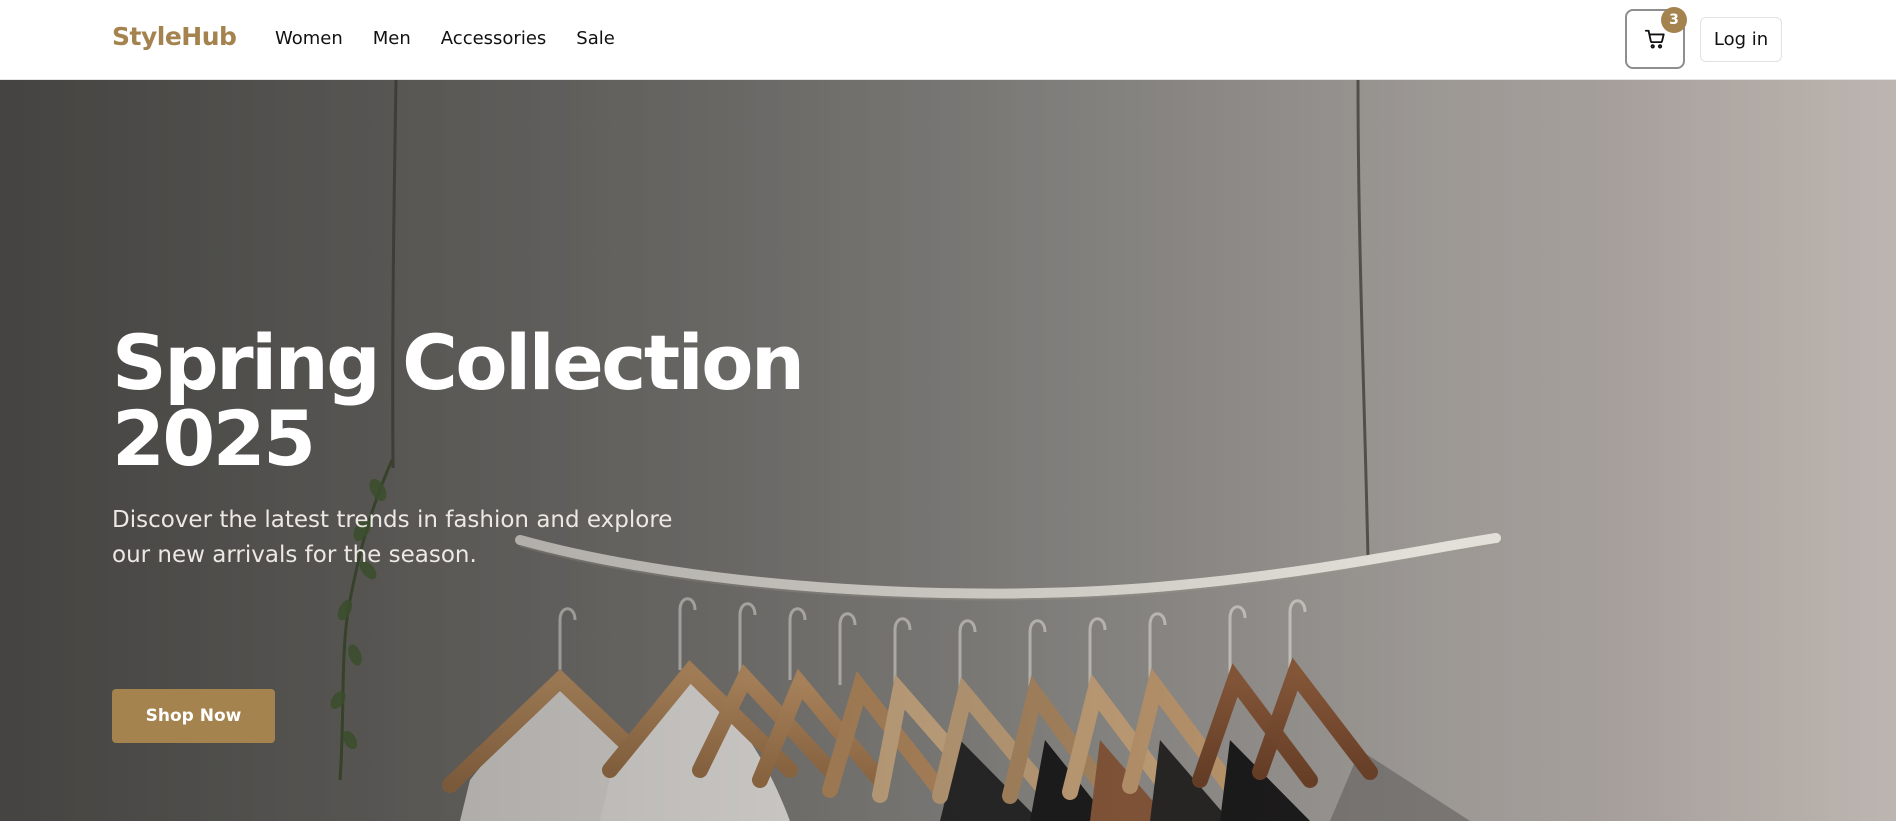 This screenshot has width=1896, height=821. What do you see at coordinates (309, 39) in the screenshot?
I see `nav-item-women: Women` at bounding box center [309, 39].